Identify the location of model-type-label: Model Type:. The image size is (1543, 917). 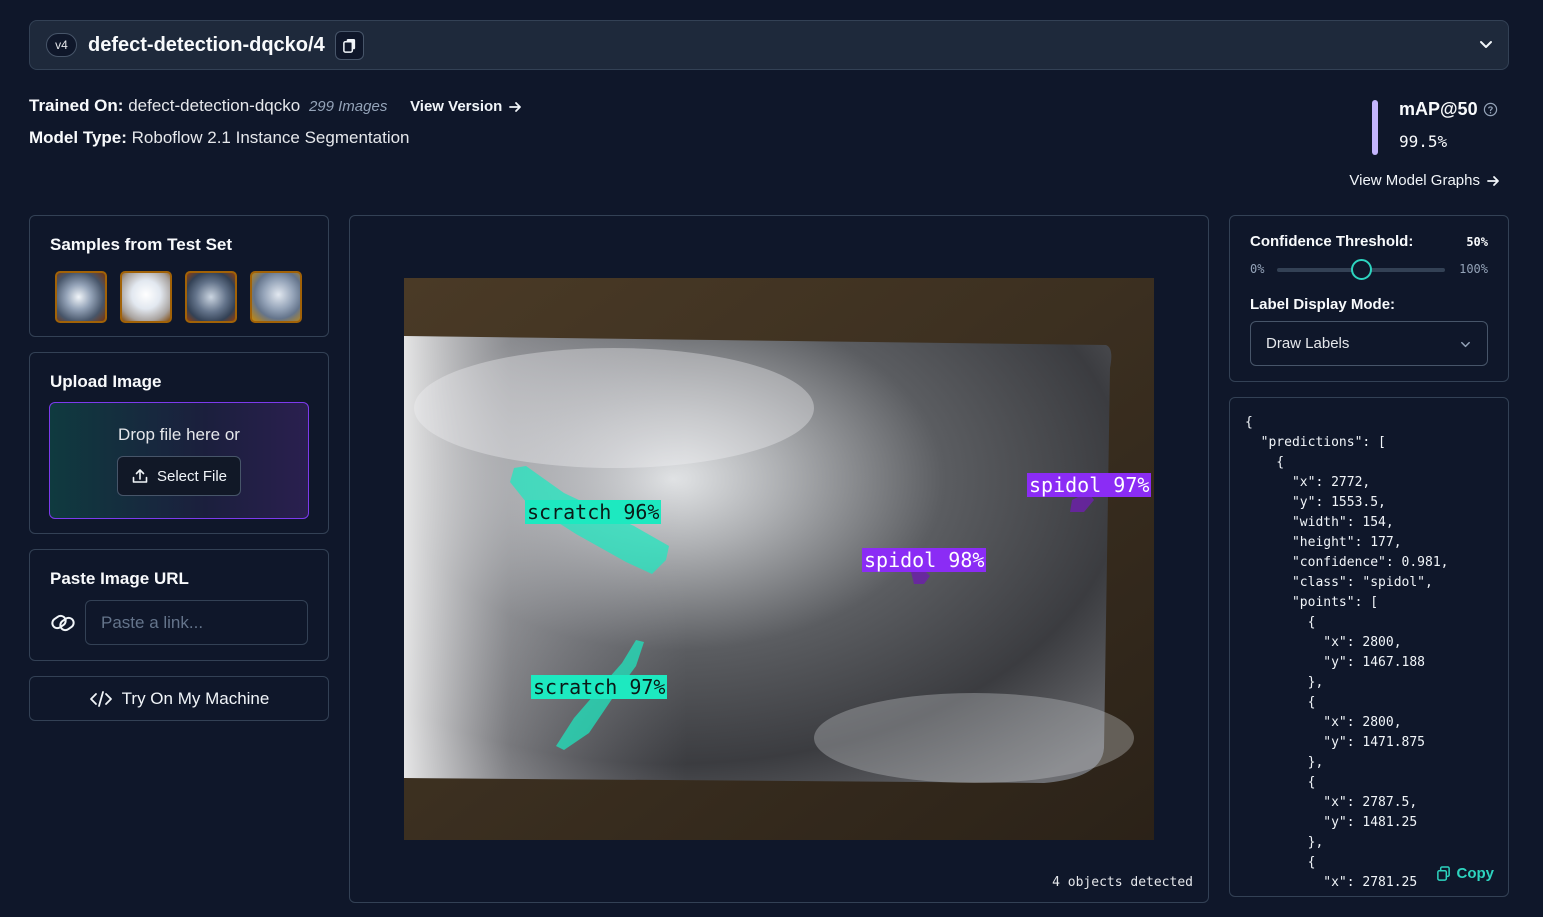
(78, 137).